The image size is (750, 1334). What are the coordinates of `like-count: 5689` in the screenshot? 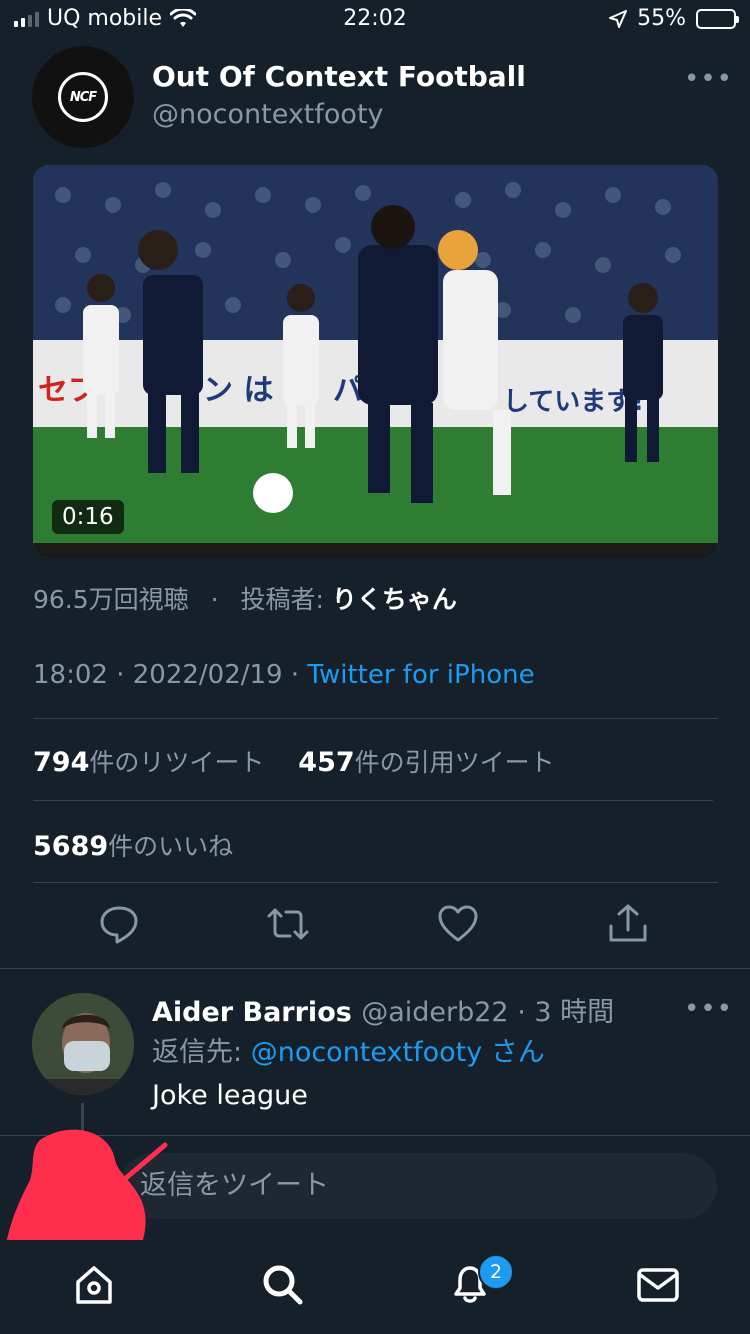 It's located at (71, 846).